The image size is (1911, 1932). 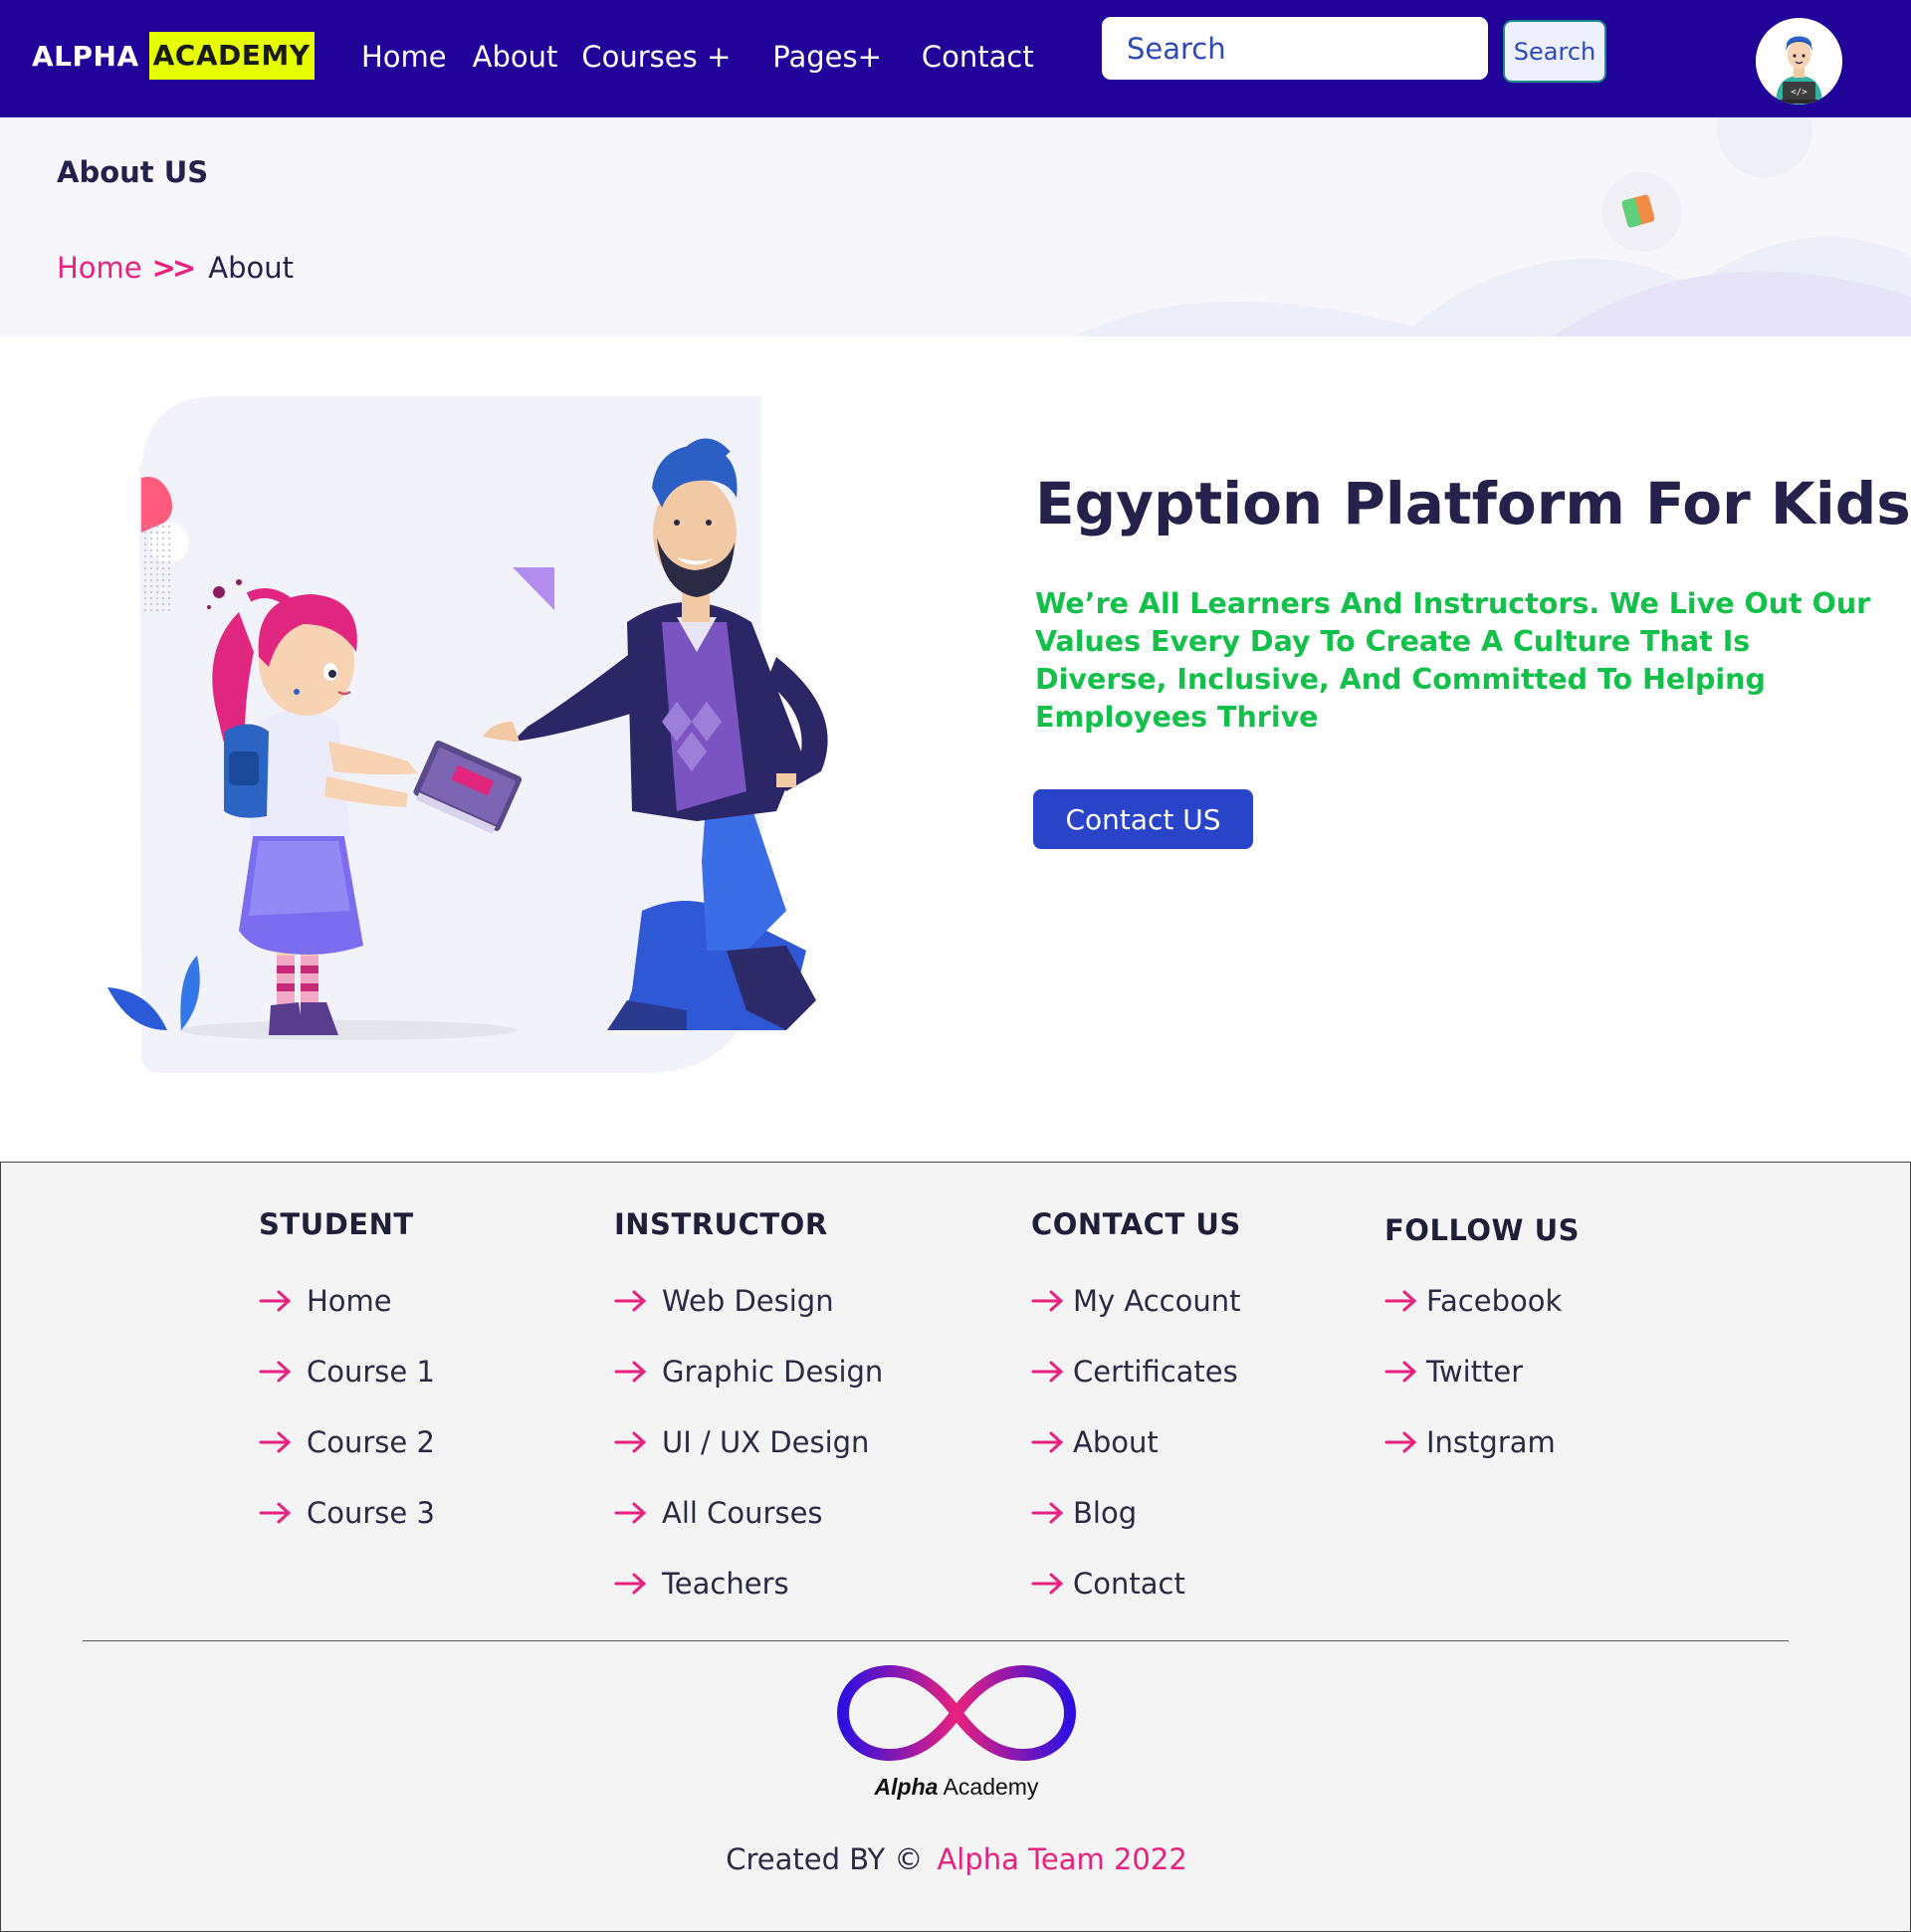 I want to click on footer-divider, so click(x=936, y=1640).